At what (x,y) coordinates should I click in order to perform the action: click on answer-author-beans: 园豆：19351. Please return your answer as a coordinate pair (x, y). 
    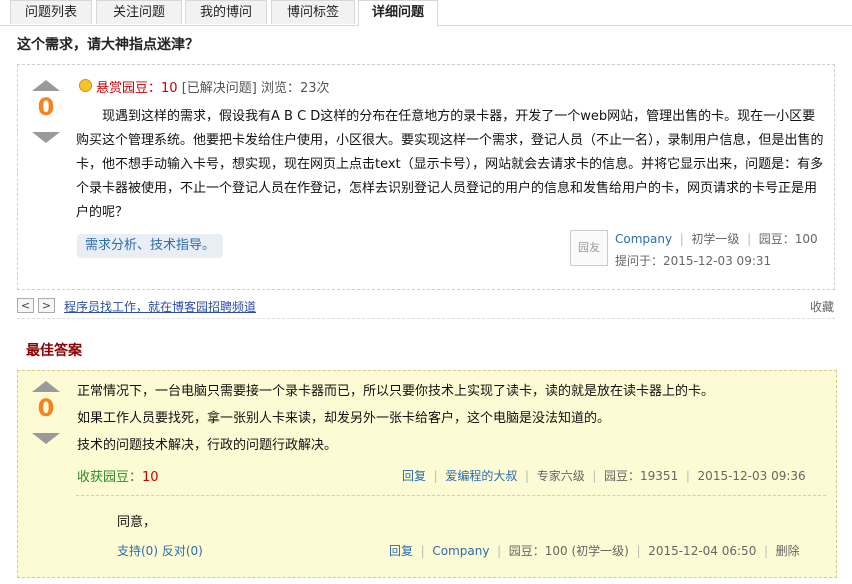
    Looking at the image, I should click on (641, 476).